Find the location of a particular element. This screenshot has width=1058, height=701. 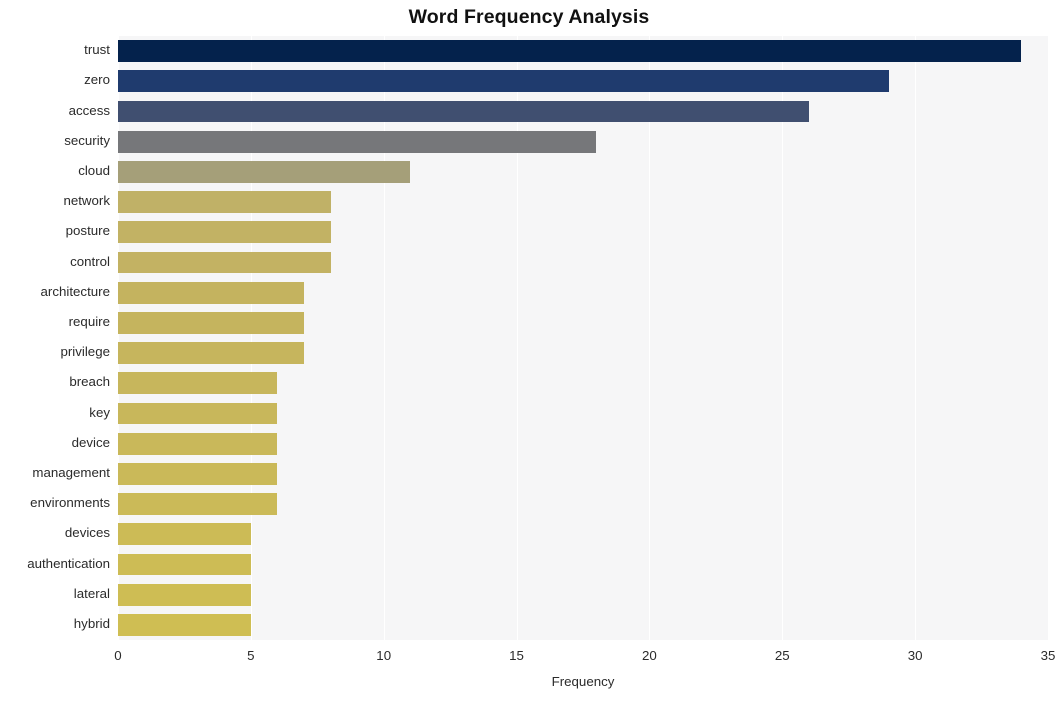

y-tick-label-control: control is located at coordinates (90, 261).